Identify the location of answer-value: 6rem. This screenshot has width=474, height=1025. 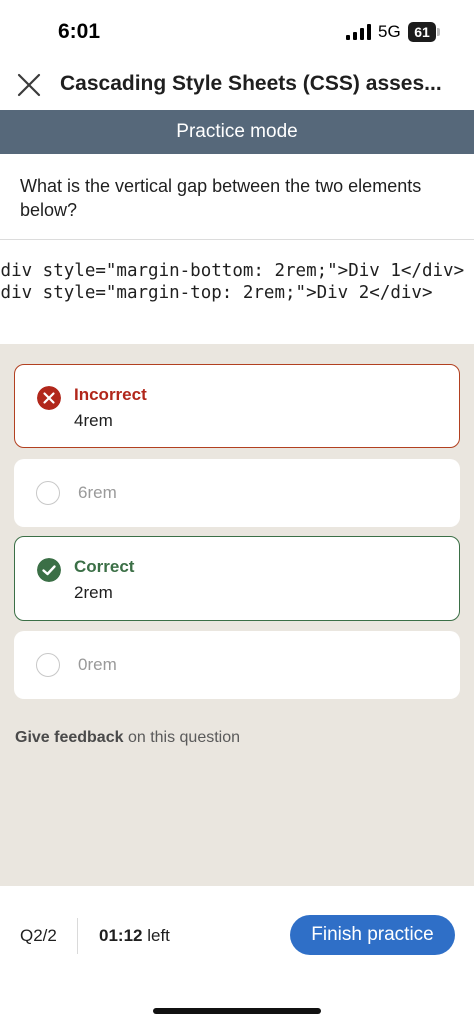
(97, 492).